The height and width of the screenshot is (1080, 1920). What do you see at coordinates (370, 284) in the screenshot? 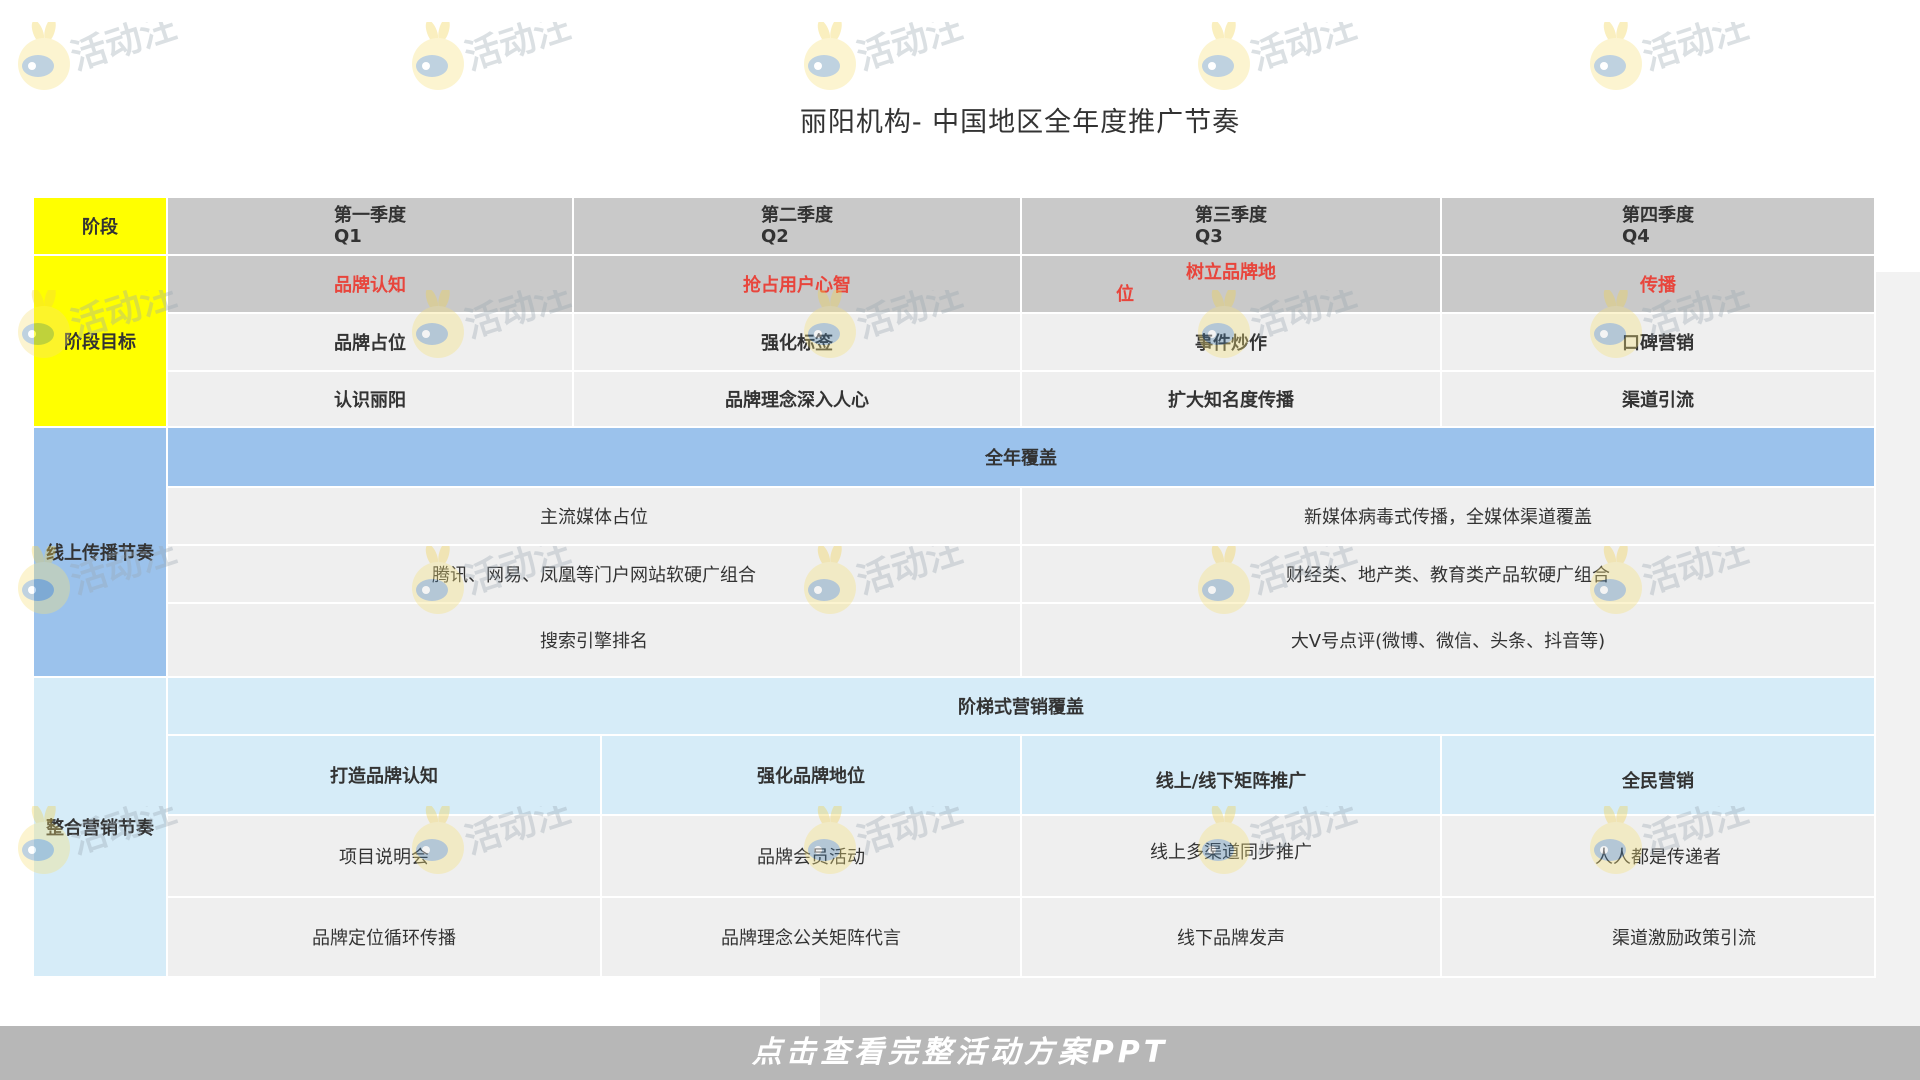
I see `goal-title-q1: 品牌认知` at bounding box center [370, 284].